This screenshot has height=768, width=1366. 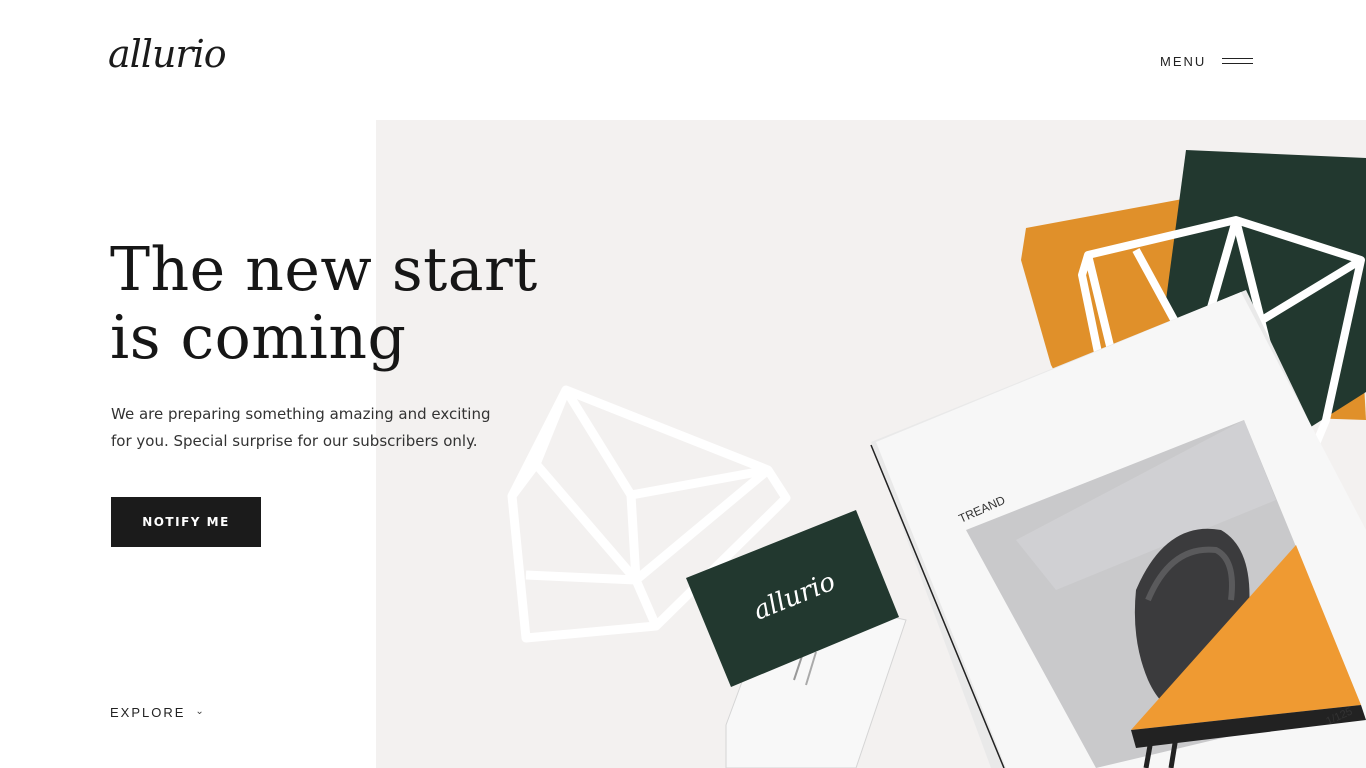 I want to click on chevron-down-icon: ⌄, so click(x=200, y=711).